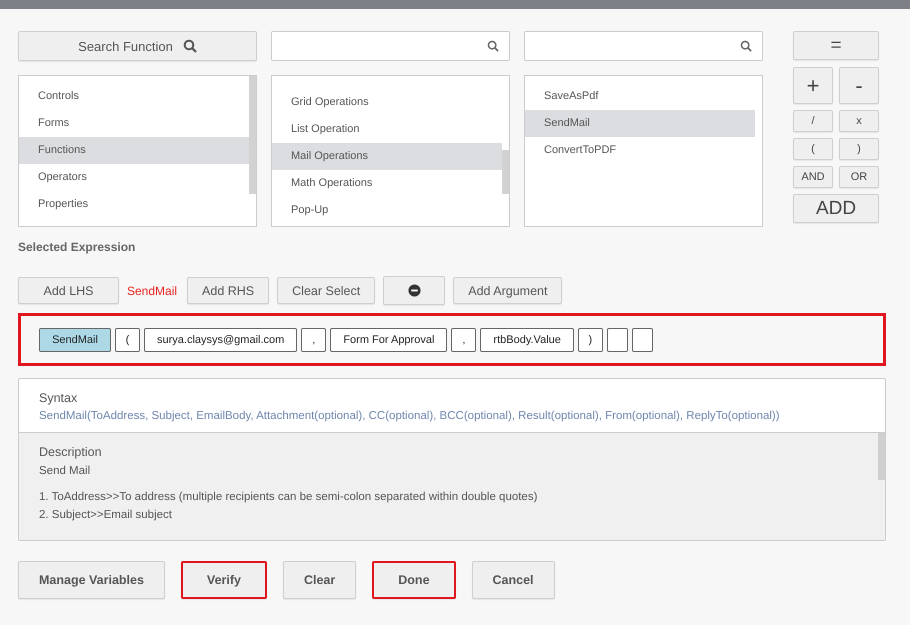 Image resolution: width=910 pixels, height=625 pixels. What do you see at coordinates (389, 340) in the screenshot?
I see `expression-token: Form For Approval` at bounding box center [389, 340].